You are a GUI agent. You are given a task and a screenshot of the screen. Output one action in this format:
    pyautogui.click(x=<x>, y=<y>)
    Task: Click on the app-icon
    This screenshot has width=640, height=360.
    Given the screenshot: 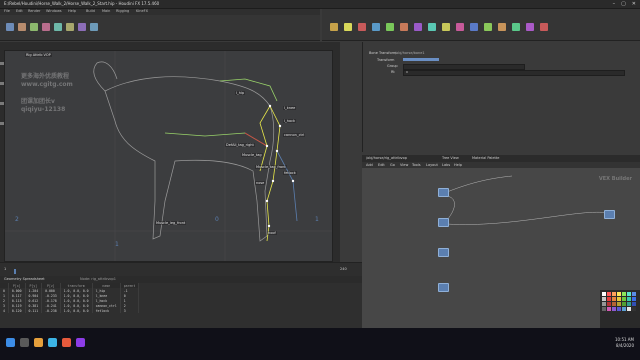 What is the action you would take?
    pyautogui.click(x=80, y=342)
    